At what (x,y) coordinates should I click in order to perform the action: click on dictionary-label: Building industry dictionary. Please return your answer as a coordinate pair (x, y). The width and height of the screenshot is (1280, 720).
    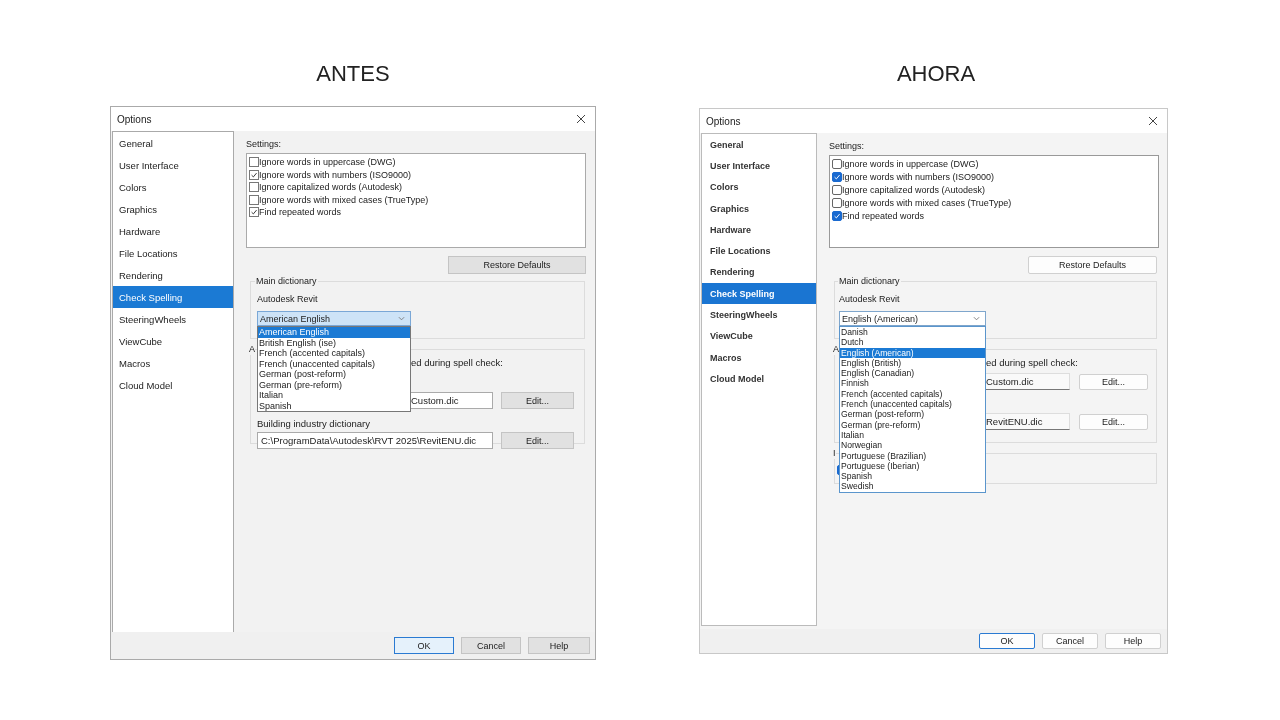
    Looking at the image, I should click on (314, 424).